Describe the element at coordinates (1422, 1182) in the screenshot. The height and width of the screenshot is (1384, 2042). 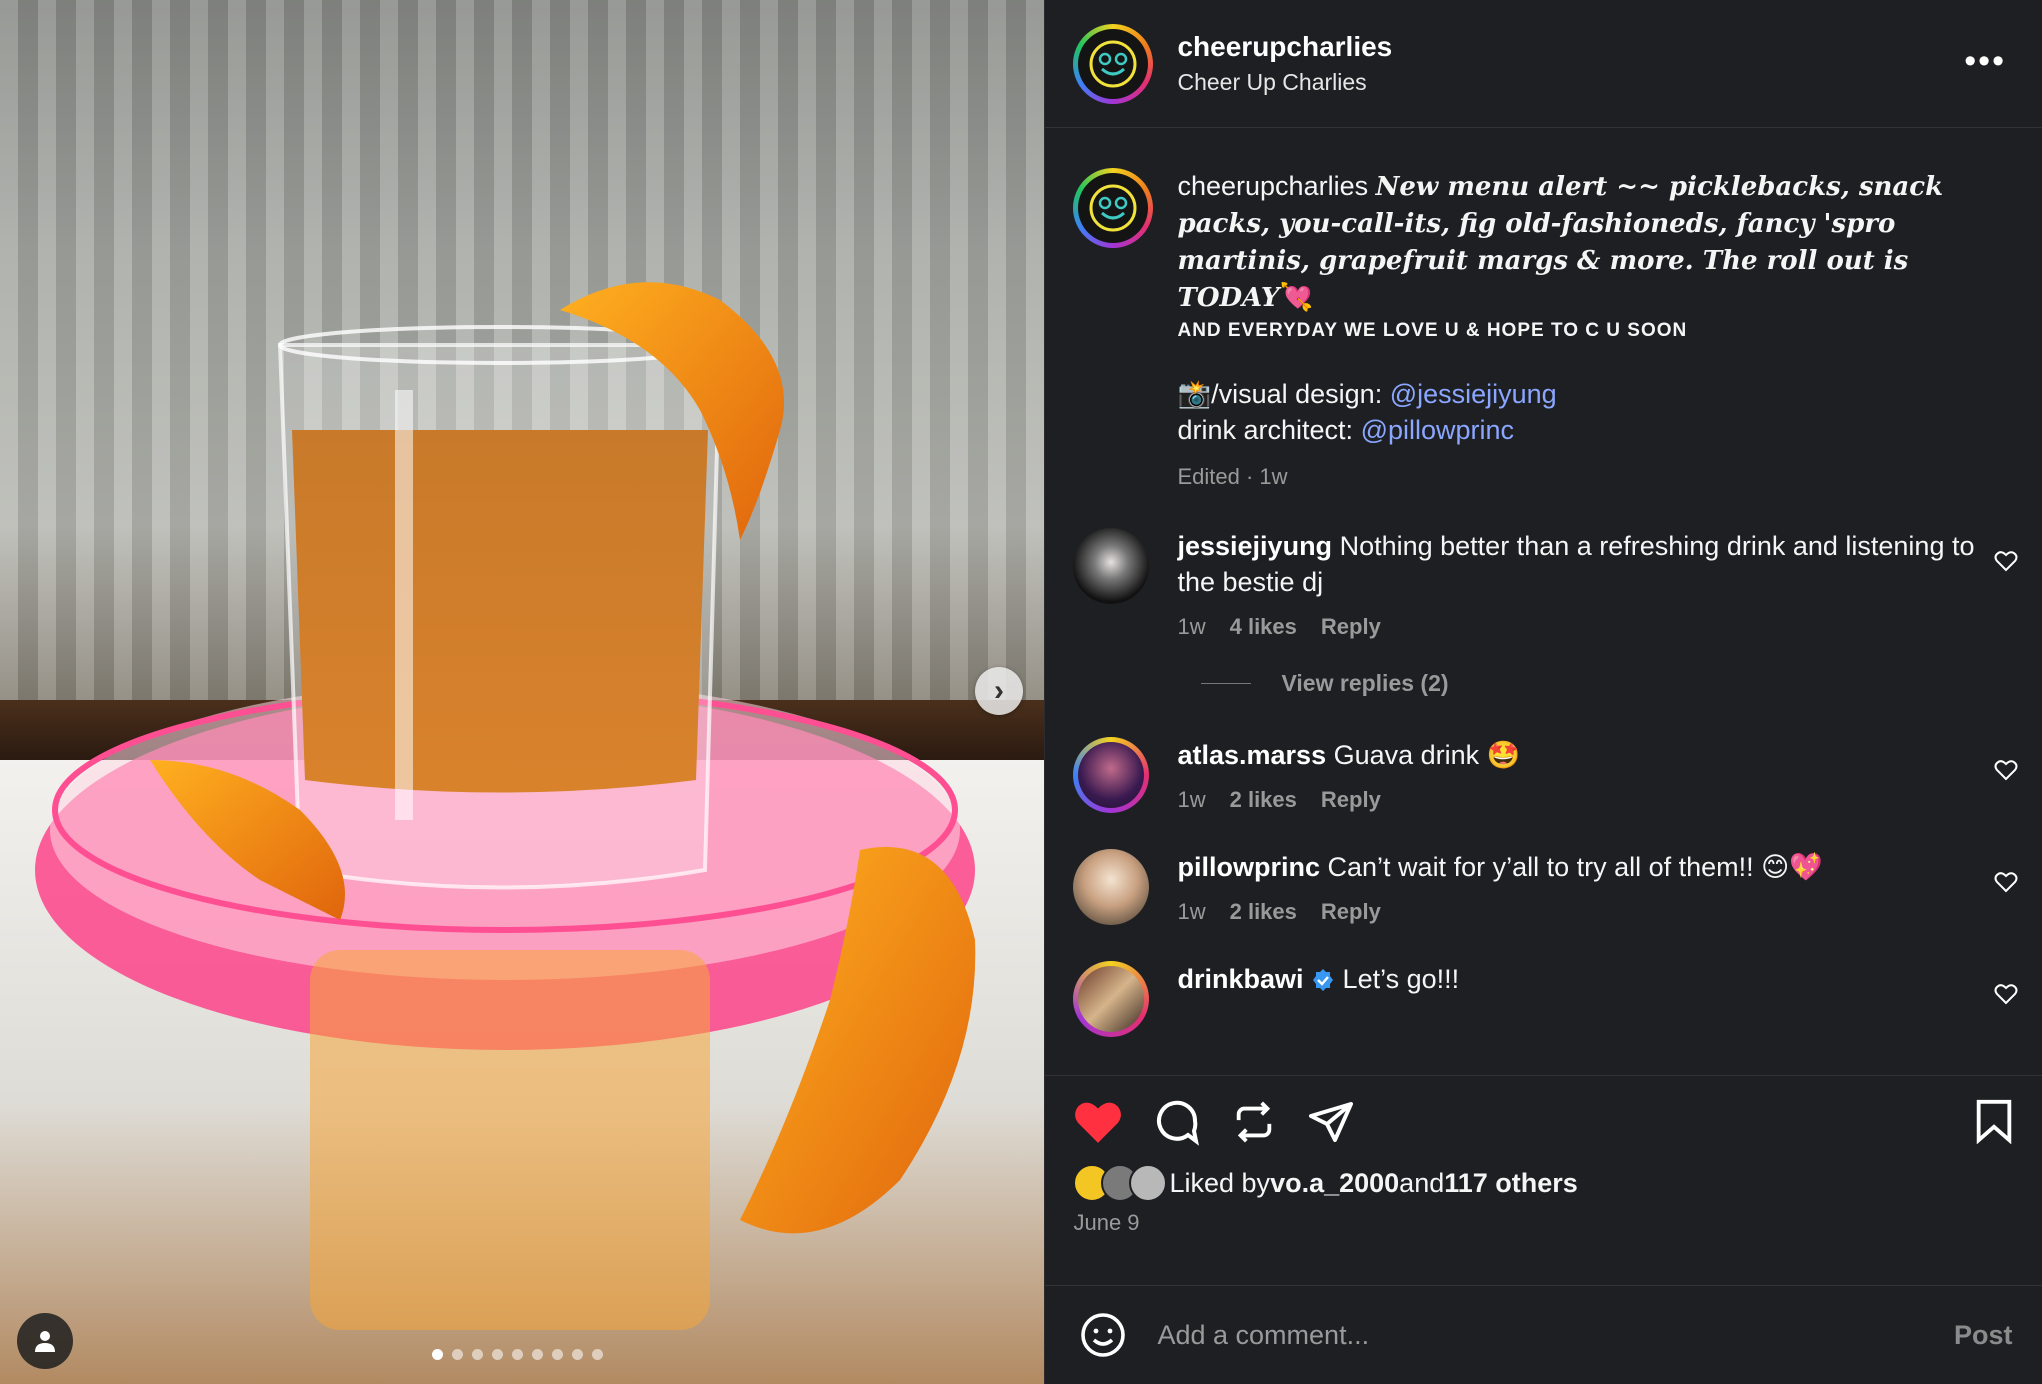
I see `likes-middle: and` at that location.